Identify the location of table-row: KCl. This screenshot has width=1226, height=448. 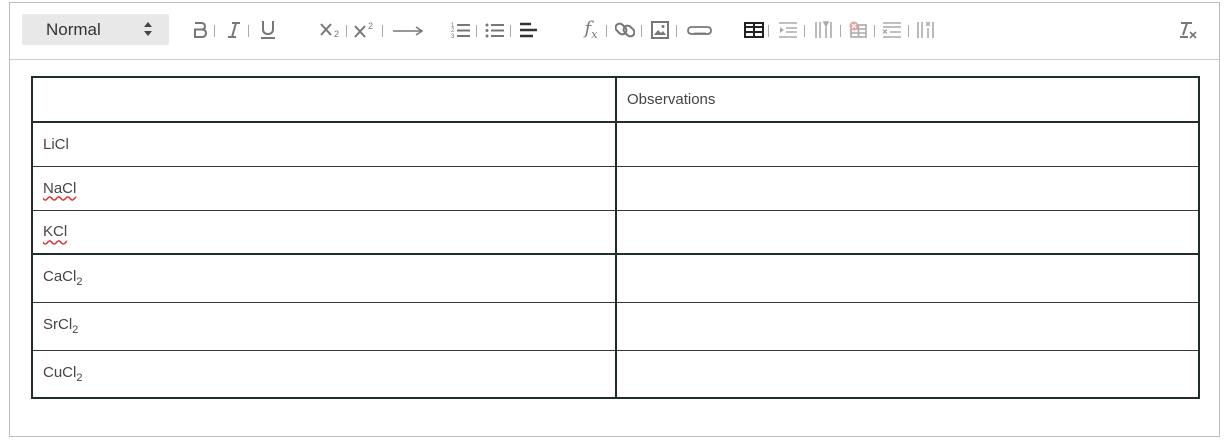
(615, 232).